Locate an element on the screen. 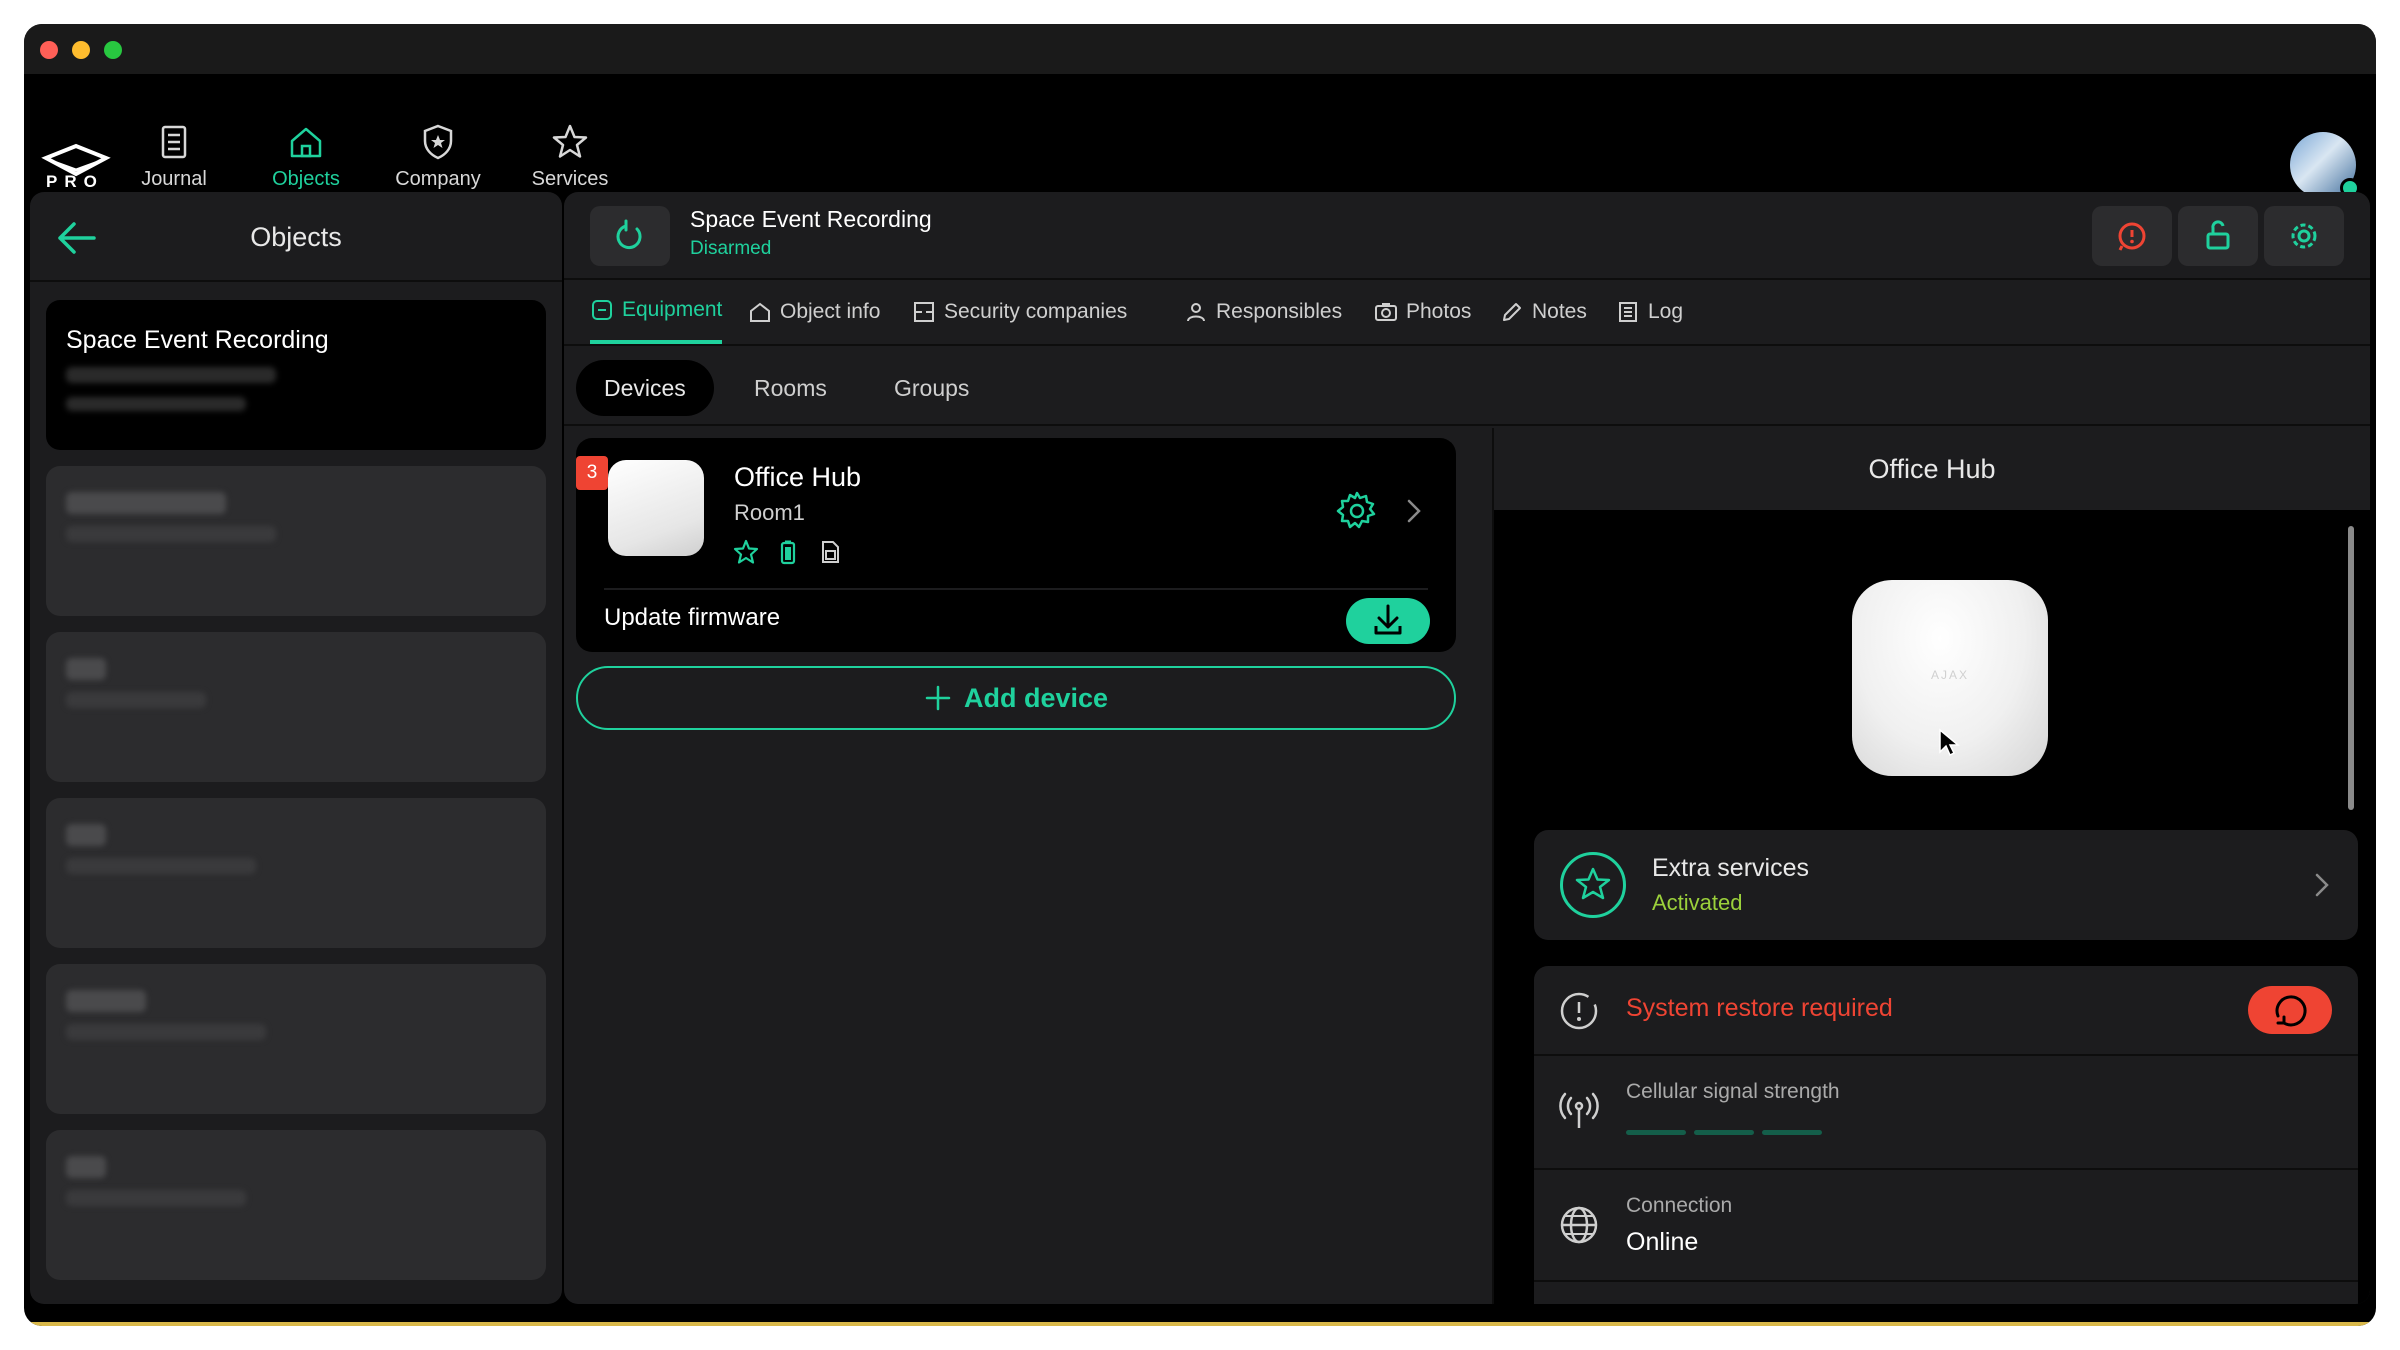 The width and height of the screenshot is (2400, 1350). update-firmware-button is located at coordinates (1388, 621).